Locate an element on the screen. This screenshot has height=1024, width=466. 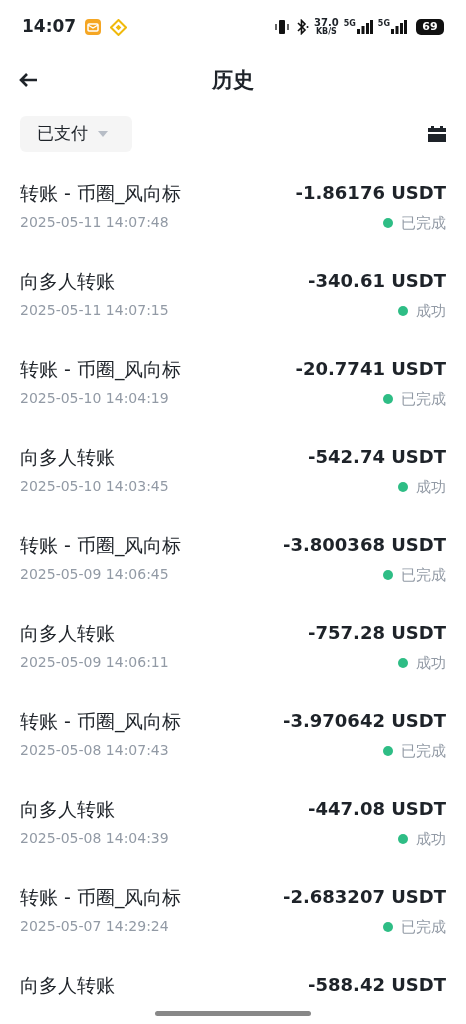
transaction-time: 2025-05-07 14:29:24 is located at coordinates (95, 926).